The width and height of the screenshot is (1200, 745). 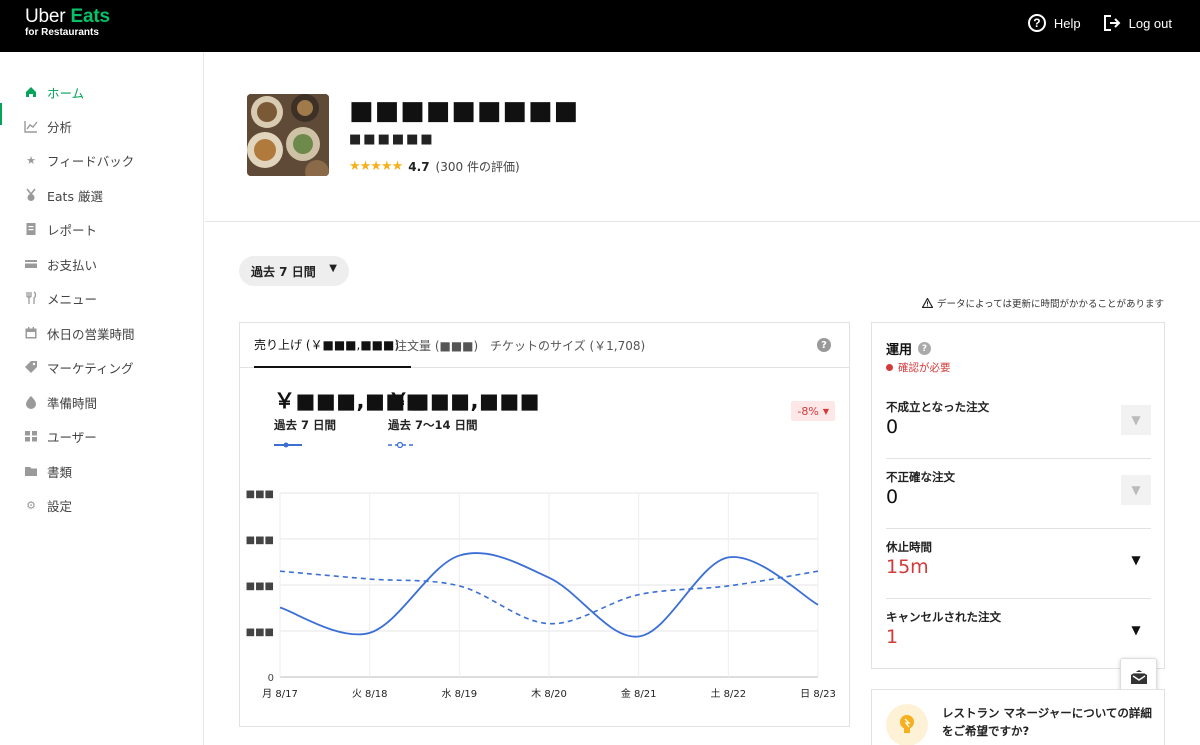 I want to click on sidebar-item-eats-selection: Eats 厳選, so click(x=102, y=195).